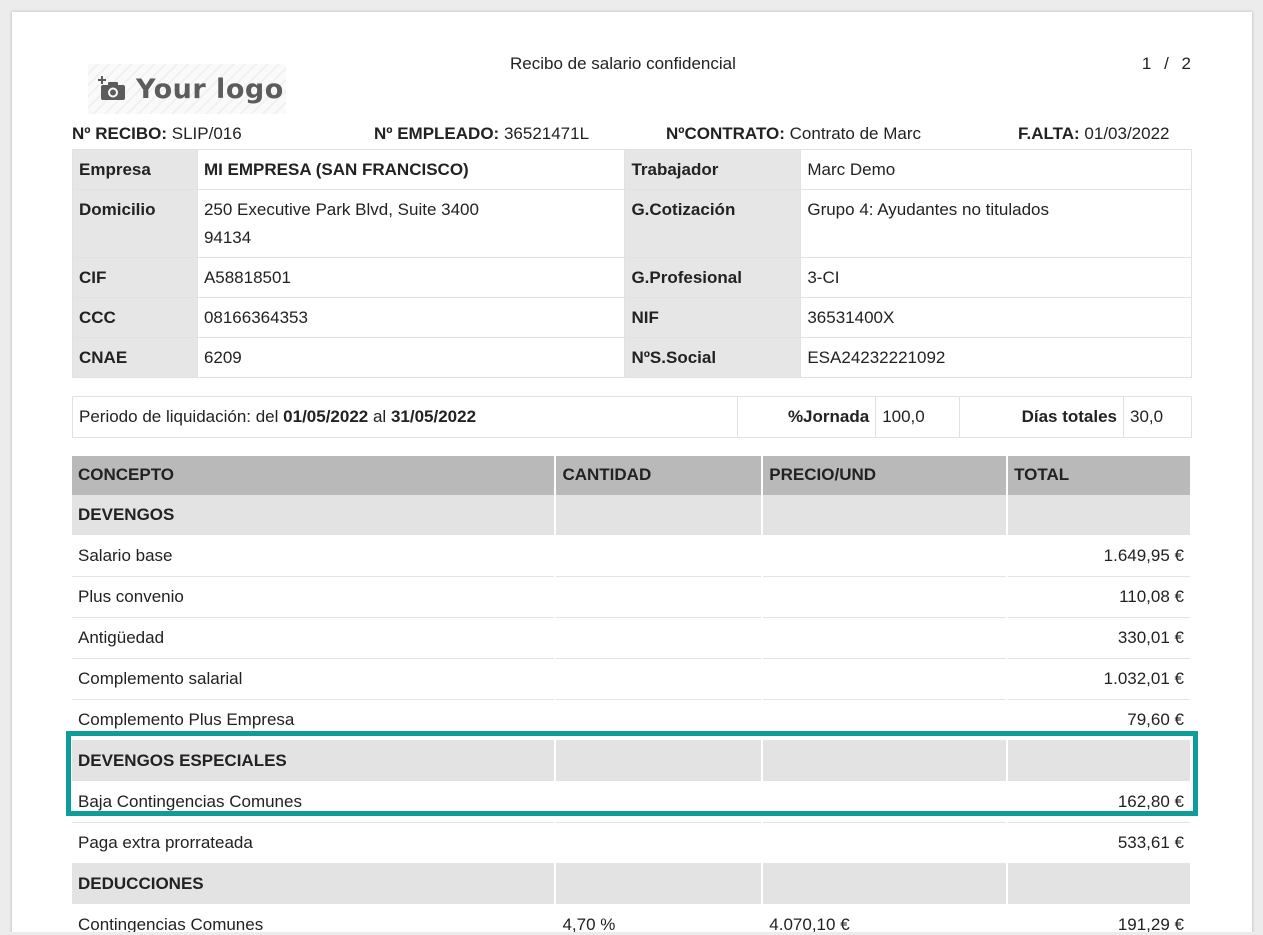  What do you see at coordinates (314, 720) in the screenshot?
I see `concept-cell: Complemento Plus Empresa` at bounding box center [314, 720].